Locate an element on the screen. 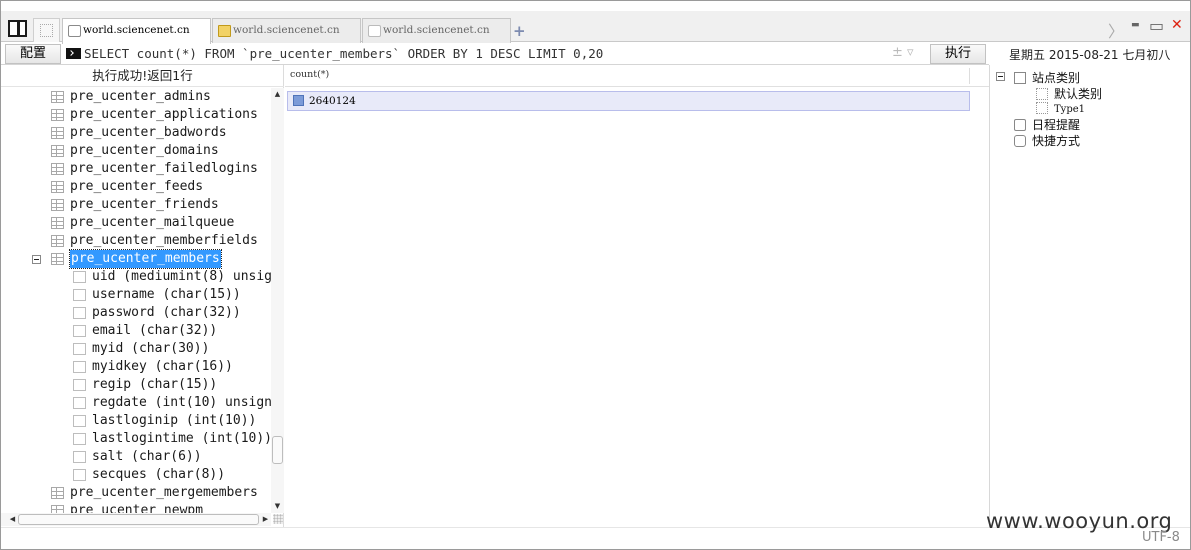  table-name: pre_ucenter_newpm is located at coordinates (137, 508).